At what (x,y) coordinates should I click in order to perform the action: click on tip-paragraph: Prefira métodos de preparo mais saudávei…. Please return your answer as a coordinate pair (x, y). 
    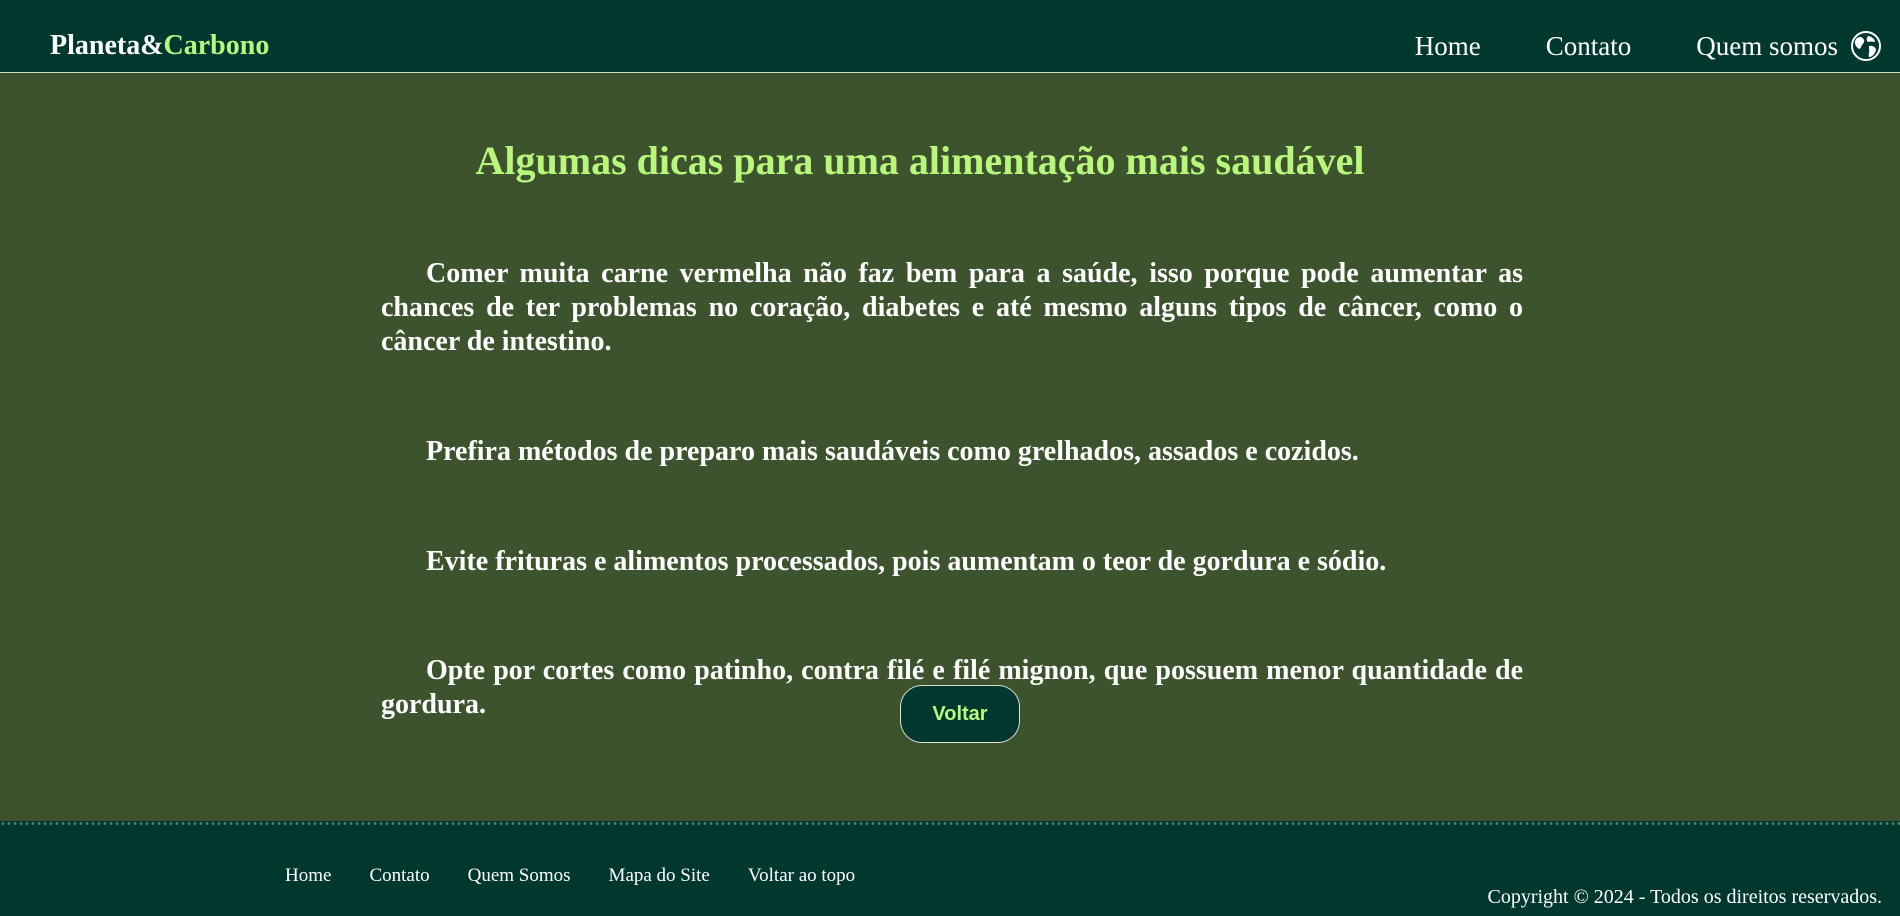
    Looking at the image, I should click on (892, 451).